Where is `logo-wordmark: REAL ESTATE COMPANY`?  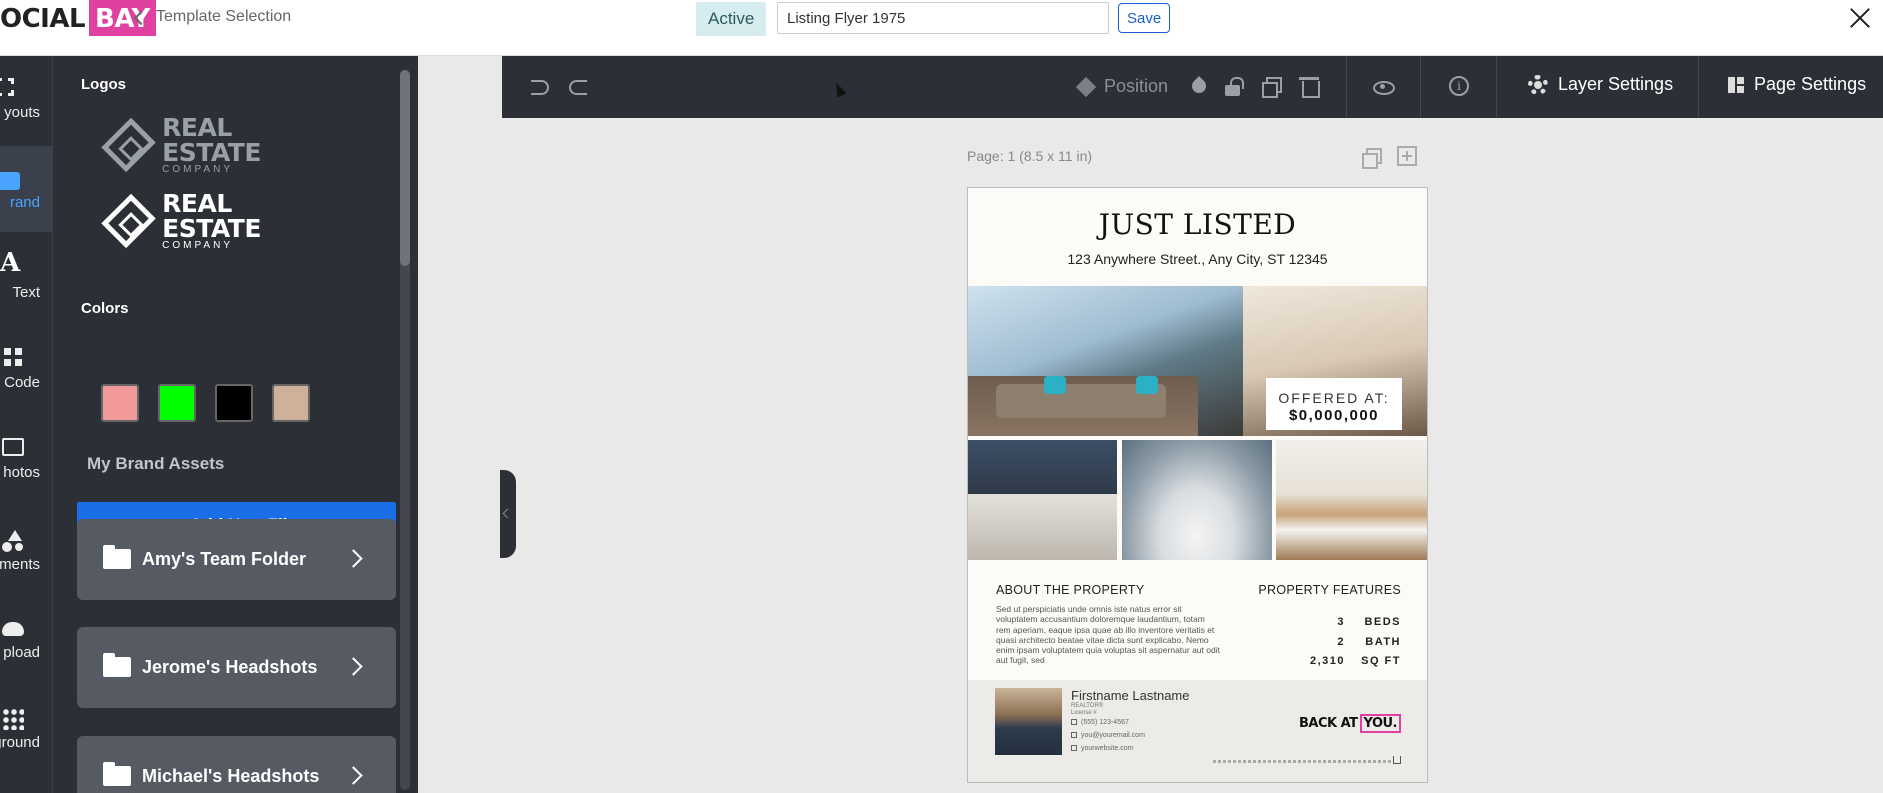
logo-wordmark: REAL ESTATE COMPANY is located at coordinates (231, 145).